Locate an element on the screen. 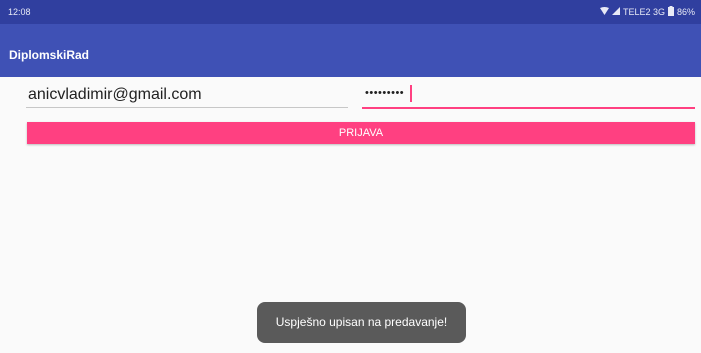 This screenshot has height=353, width=701. battery-percent: 86% is located at coordinates (685, 12).